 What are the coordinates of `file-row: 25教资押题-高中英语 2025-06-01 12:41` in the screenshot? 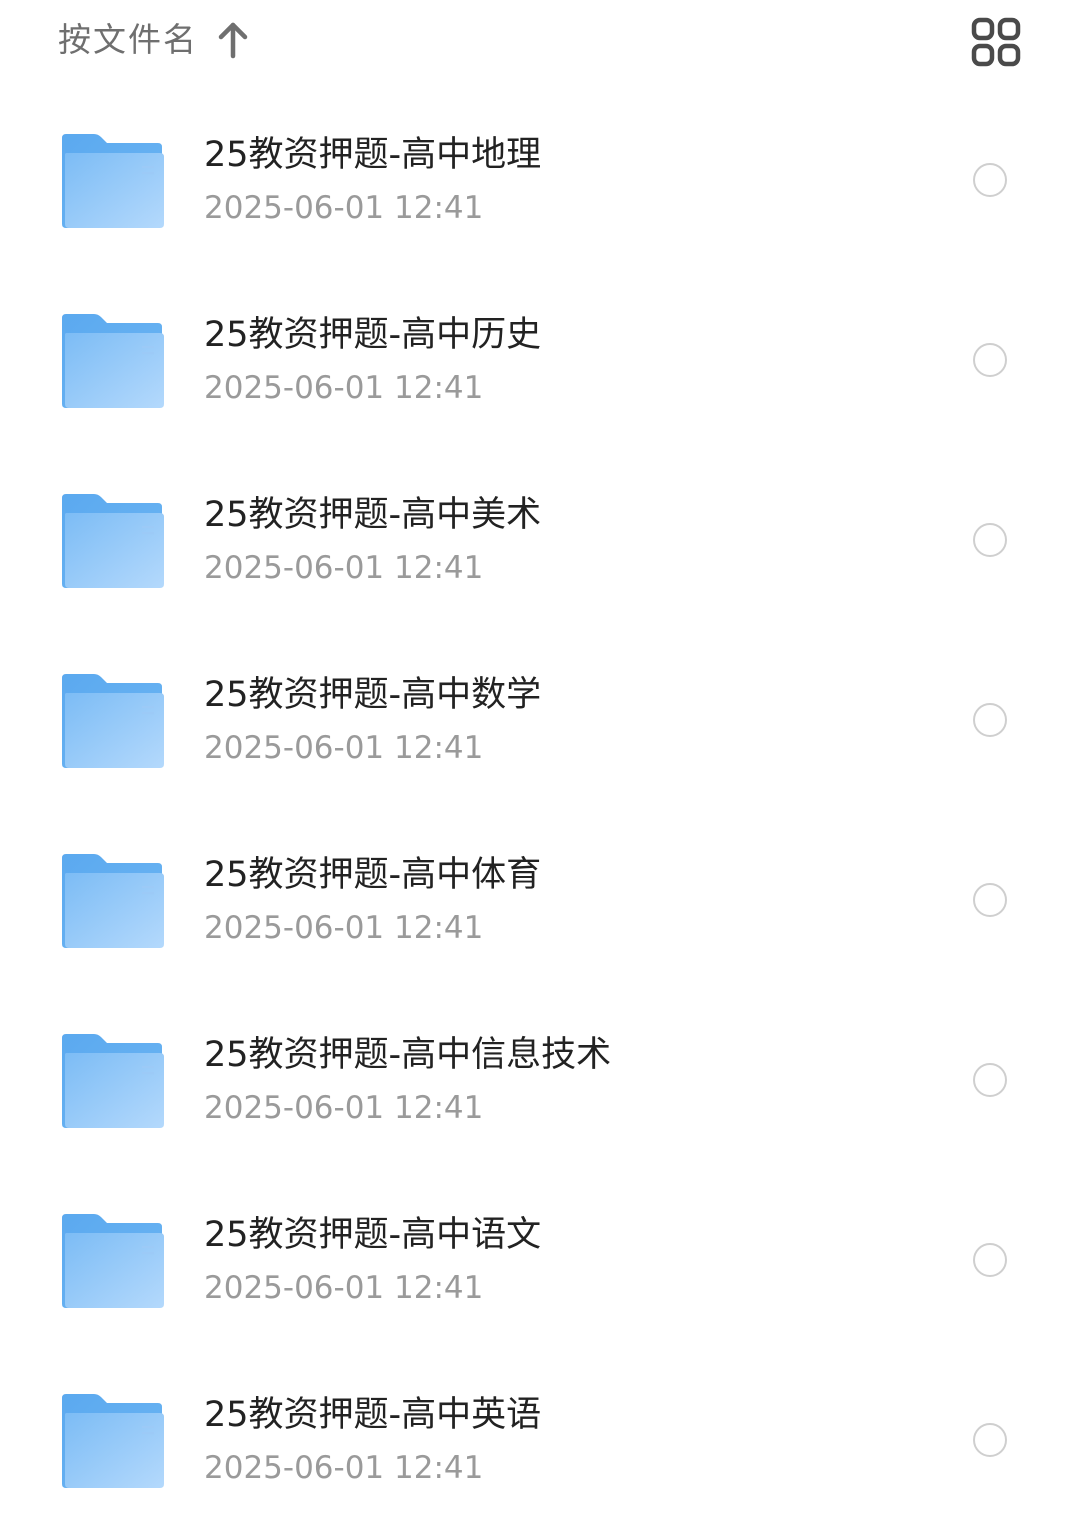 It's located at (540, 1442).